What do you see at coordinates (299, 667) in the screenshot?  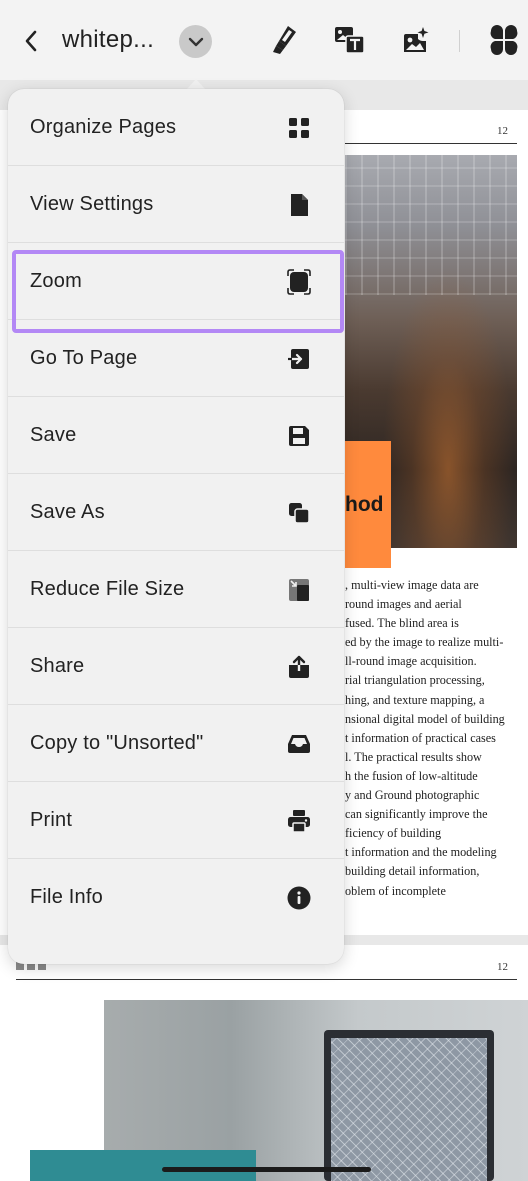 I see `share-icon` at bounding box center [299, 667].